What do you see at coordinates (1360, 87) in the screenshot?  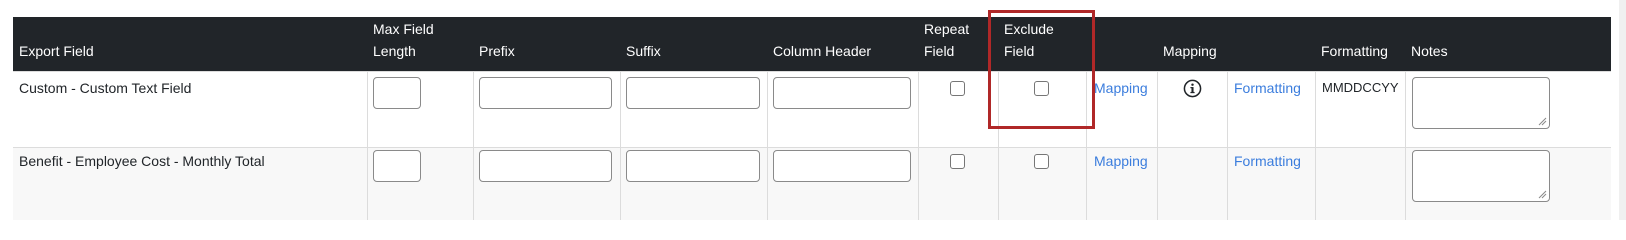 I see `formatting-value: MMDDCCYY` at bounding box center [1360, 87].